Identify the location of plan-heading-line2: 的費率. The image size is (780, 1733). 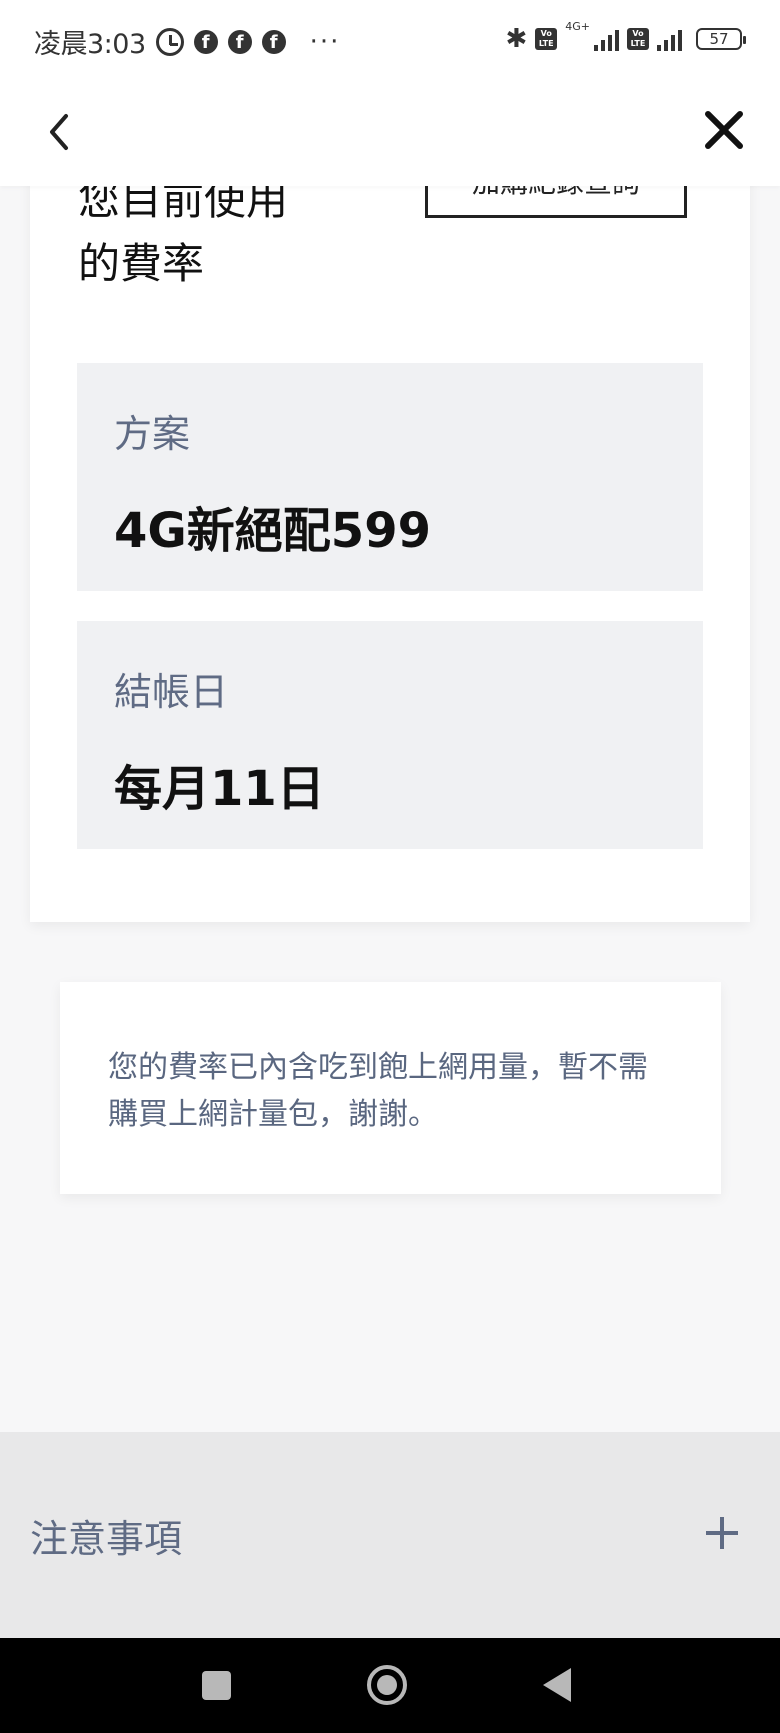
(141, 263).